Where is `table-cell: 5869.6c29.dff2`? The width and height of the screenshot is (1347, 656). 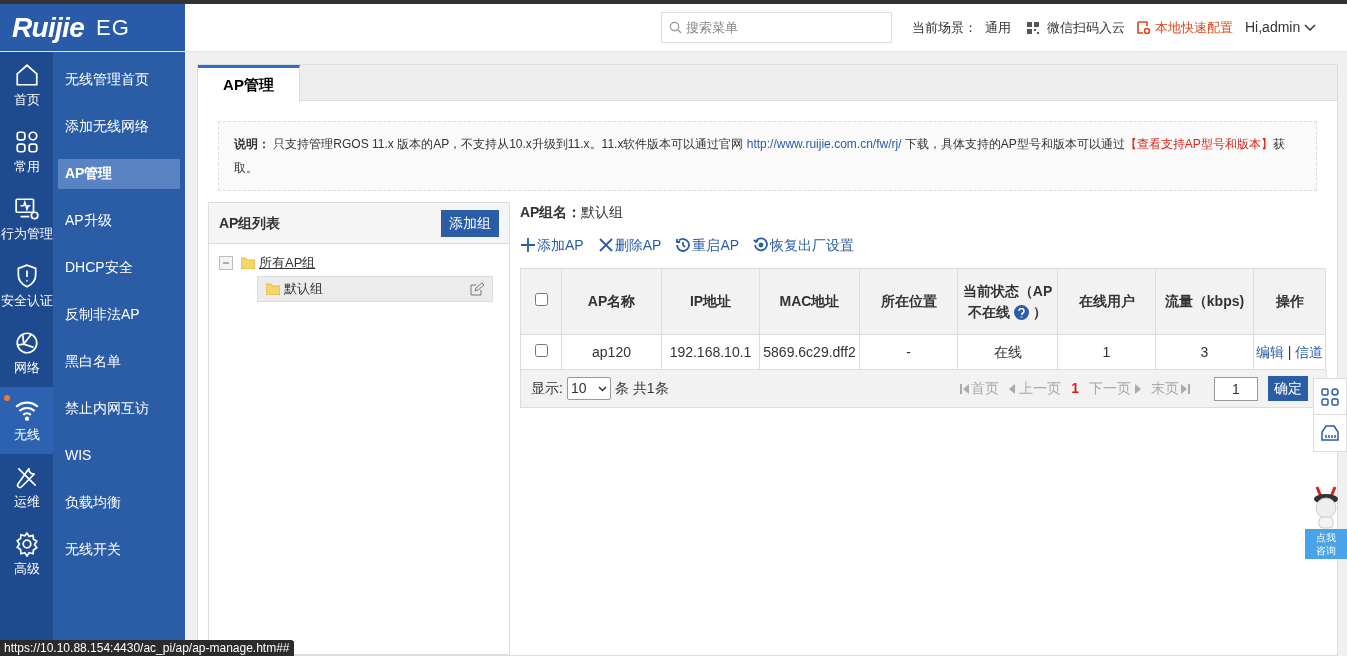 table-cell: 5869.6c29.dff2 is located at coordinates (809, 352).